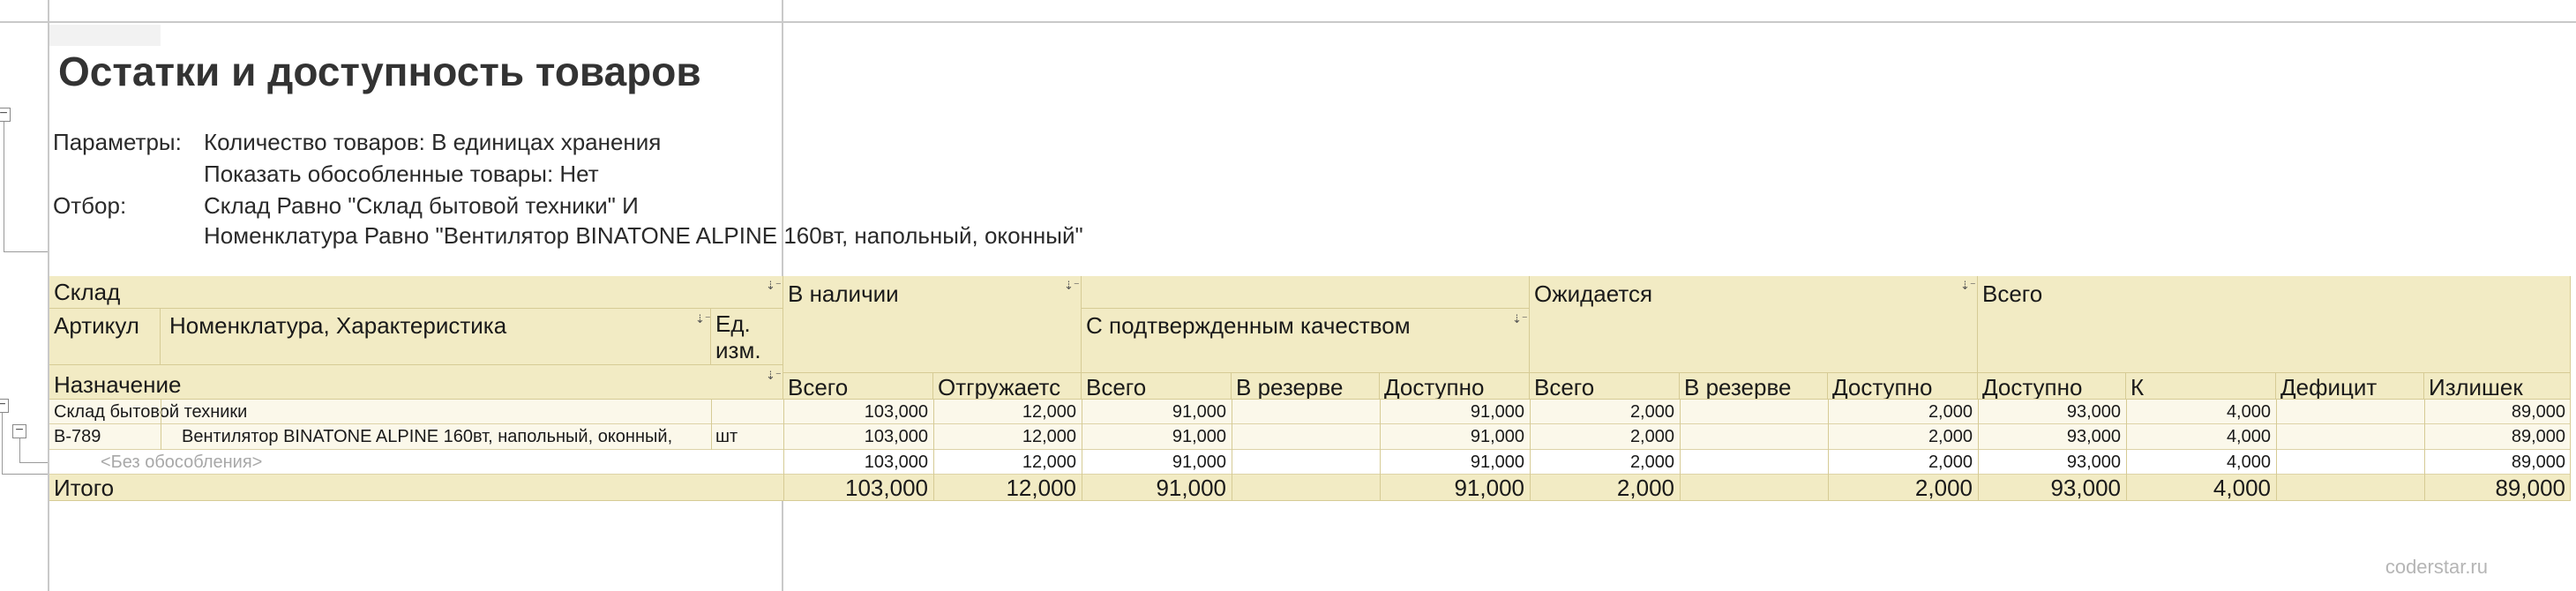 The image size is (2576, 591). Describe the element at coordinates (2498, 386) in the screenshot. I see `col-surplus: Излишек` at that location.